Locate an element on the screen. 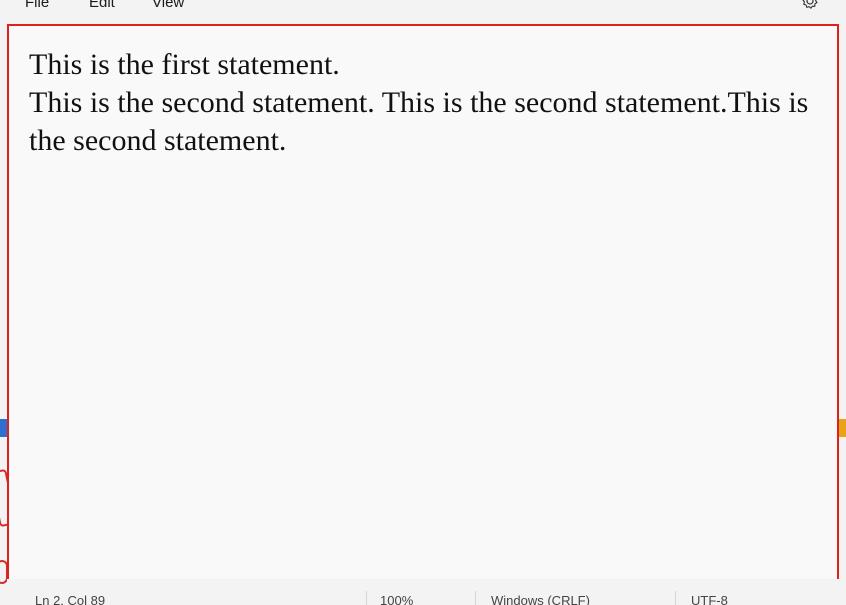 The image size is (846, 605). gear-icon is located at coordinates (810, 5).